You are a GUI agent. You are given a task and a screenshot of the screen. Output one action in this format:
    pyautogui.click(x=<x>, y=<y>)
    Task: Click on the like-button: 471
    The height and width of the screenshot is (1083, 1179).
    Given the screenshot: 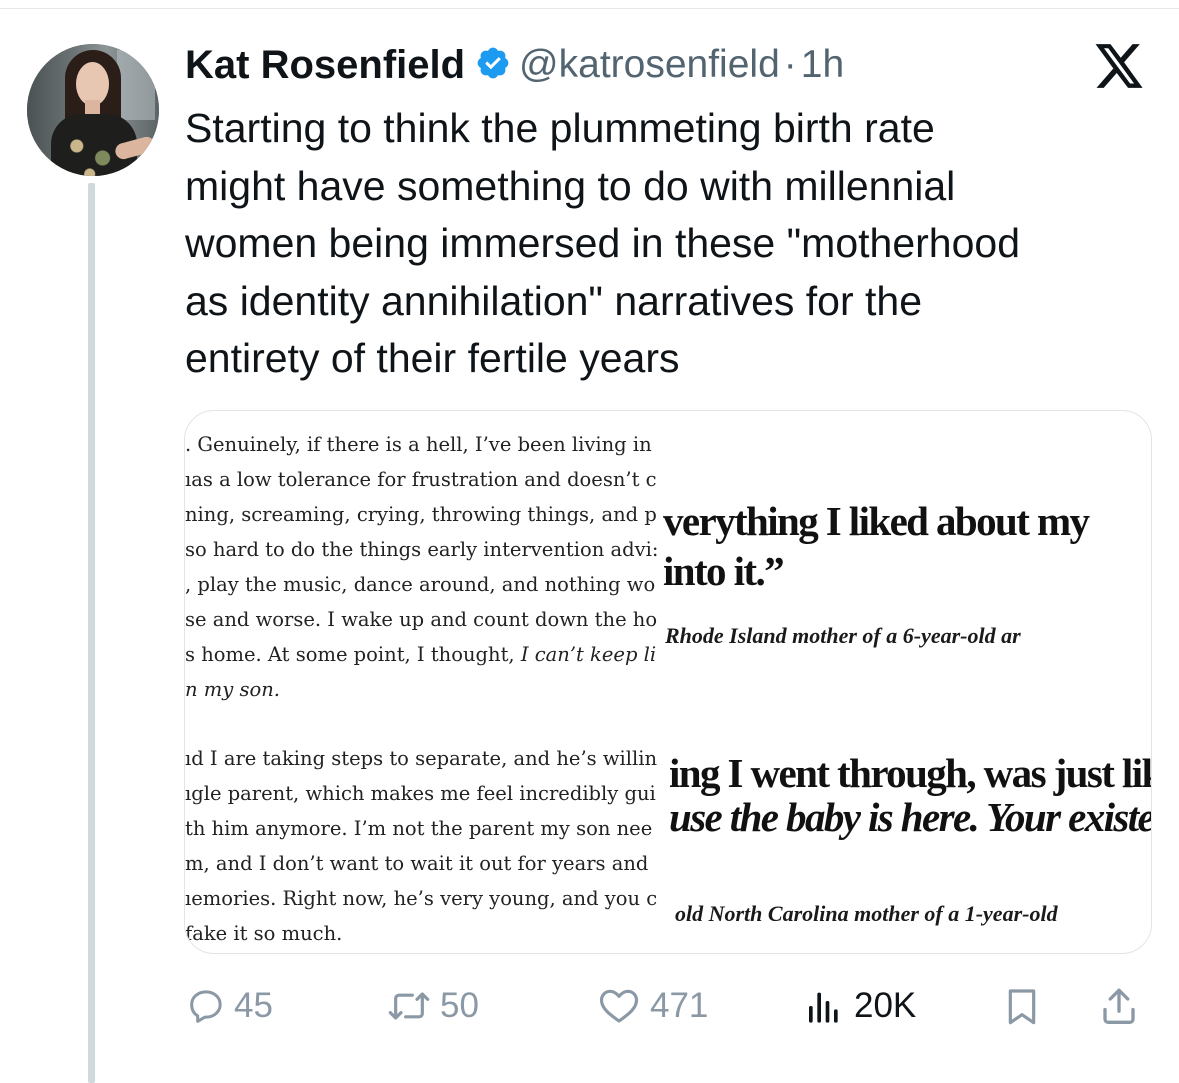 What is the action you would take?
    pyautogui.click(x=652, y=1006)
    